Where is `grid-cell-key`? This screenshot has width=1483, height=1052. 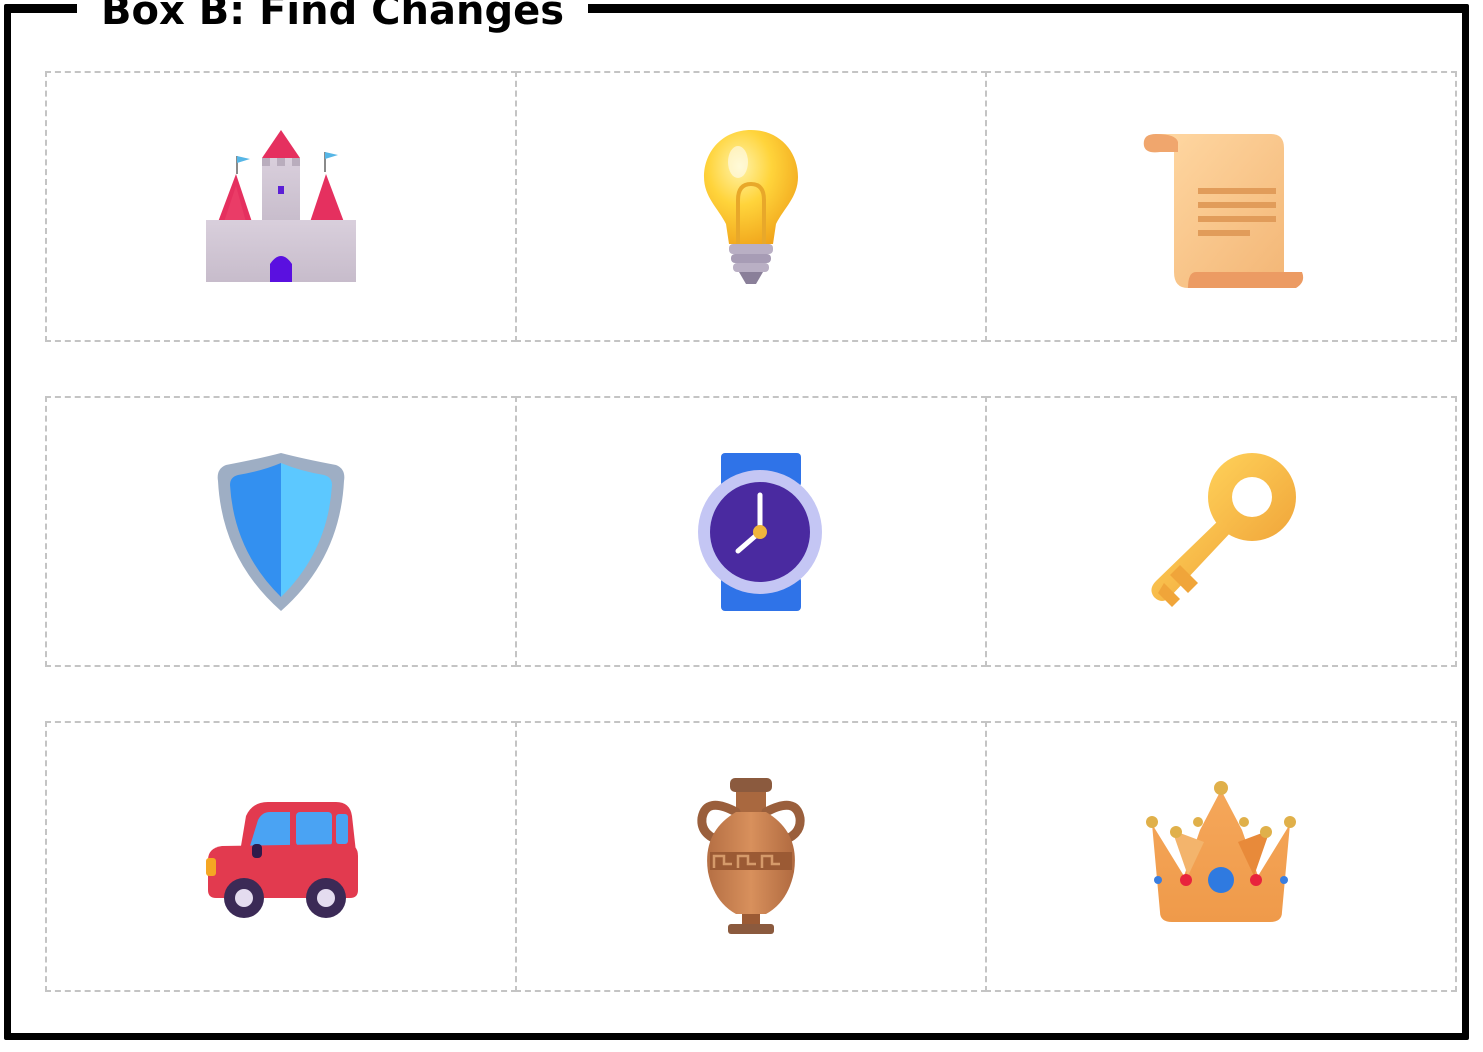 grid-cell-key is located at coordinates (1221, 531).